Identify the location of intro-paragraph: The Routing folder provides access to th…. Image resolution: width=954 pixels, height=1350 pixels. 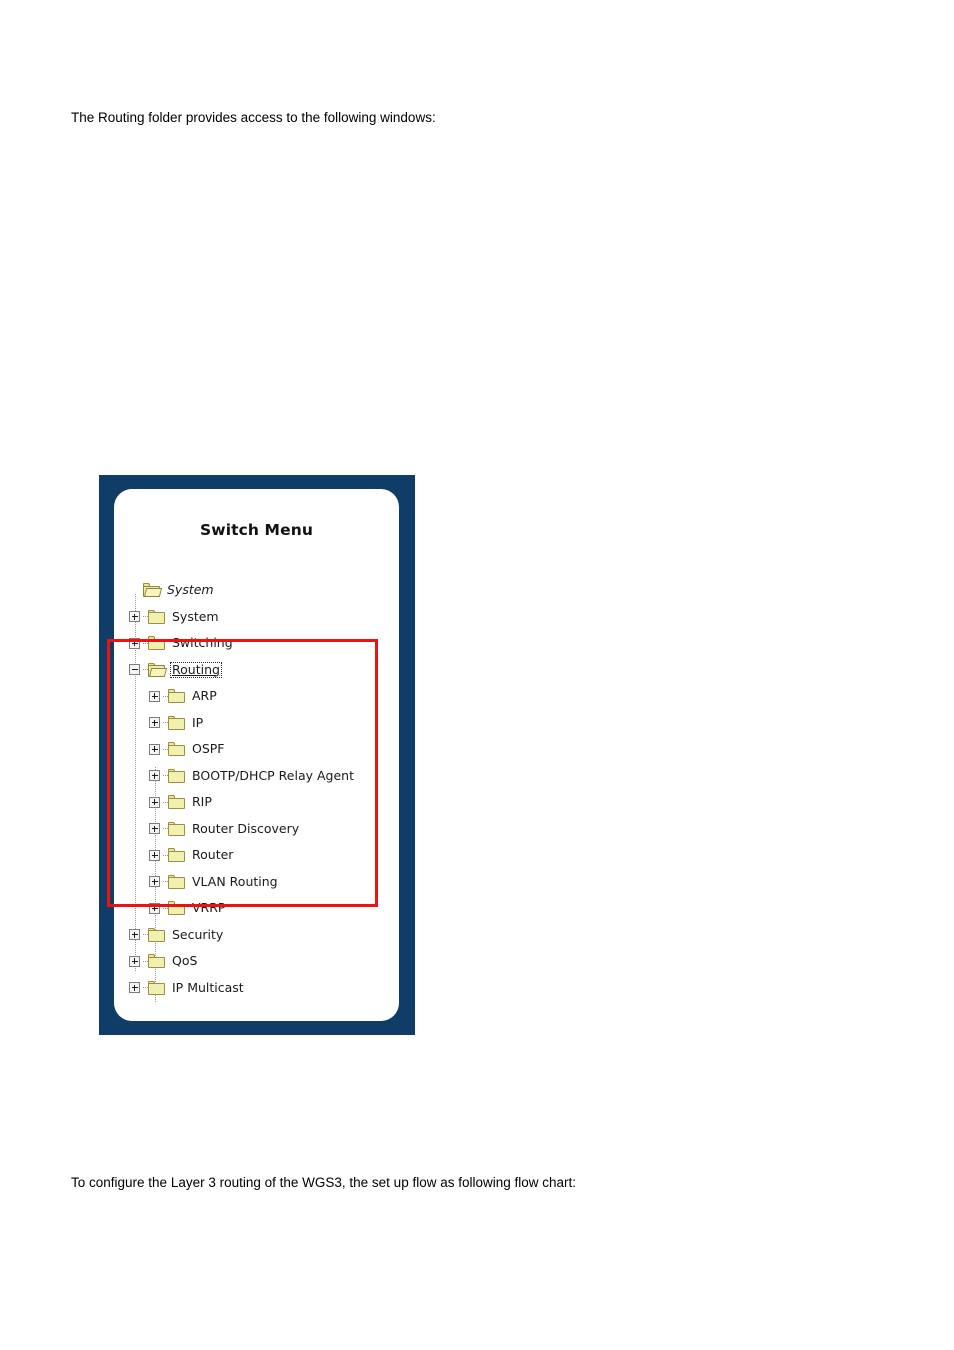
(253, 117).